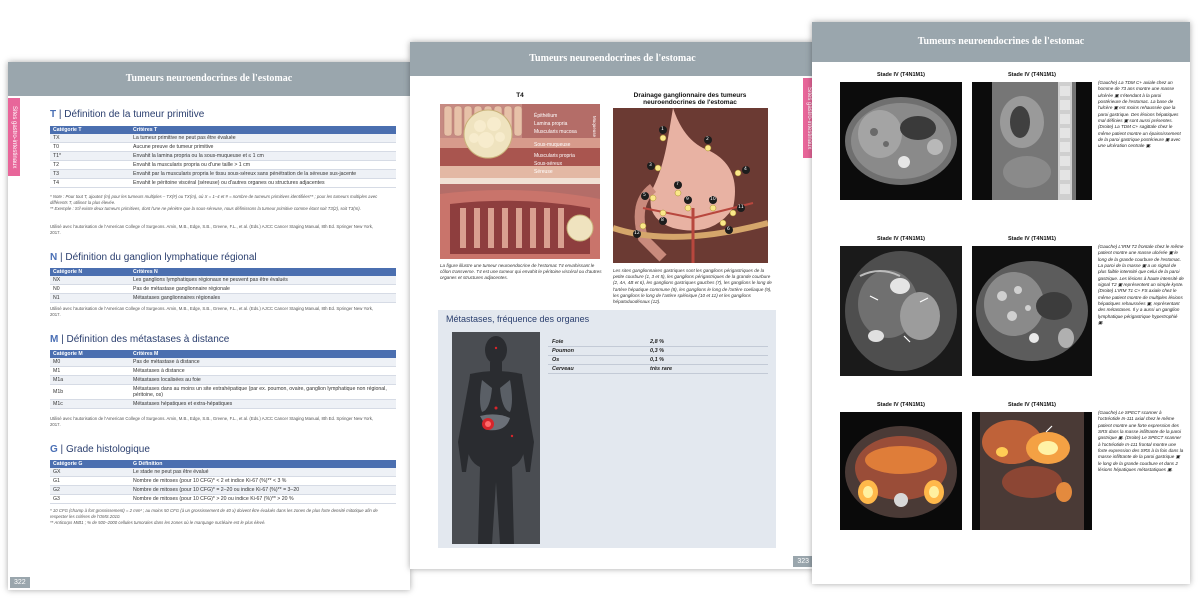  Describe the element at coordinates (90, 272) in the screenshot. I see `n-col-header: Catégorie N` at that location.